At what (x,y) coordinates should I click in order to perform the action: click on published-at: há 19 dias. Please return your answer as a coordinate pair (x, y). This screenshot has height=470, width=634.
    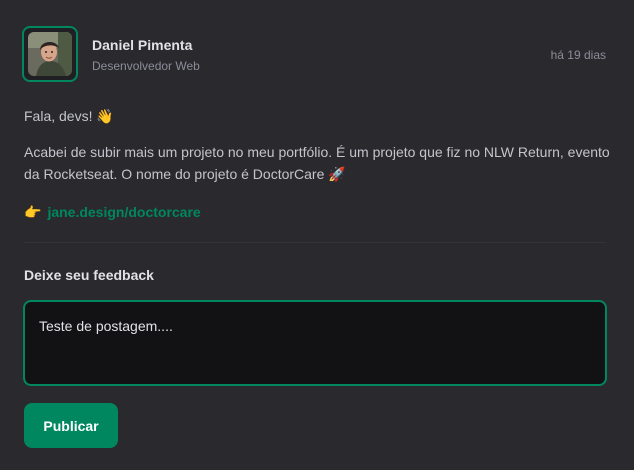
    Looking at the image, I should click on (578, 55).